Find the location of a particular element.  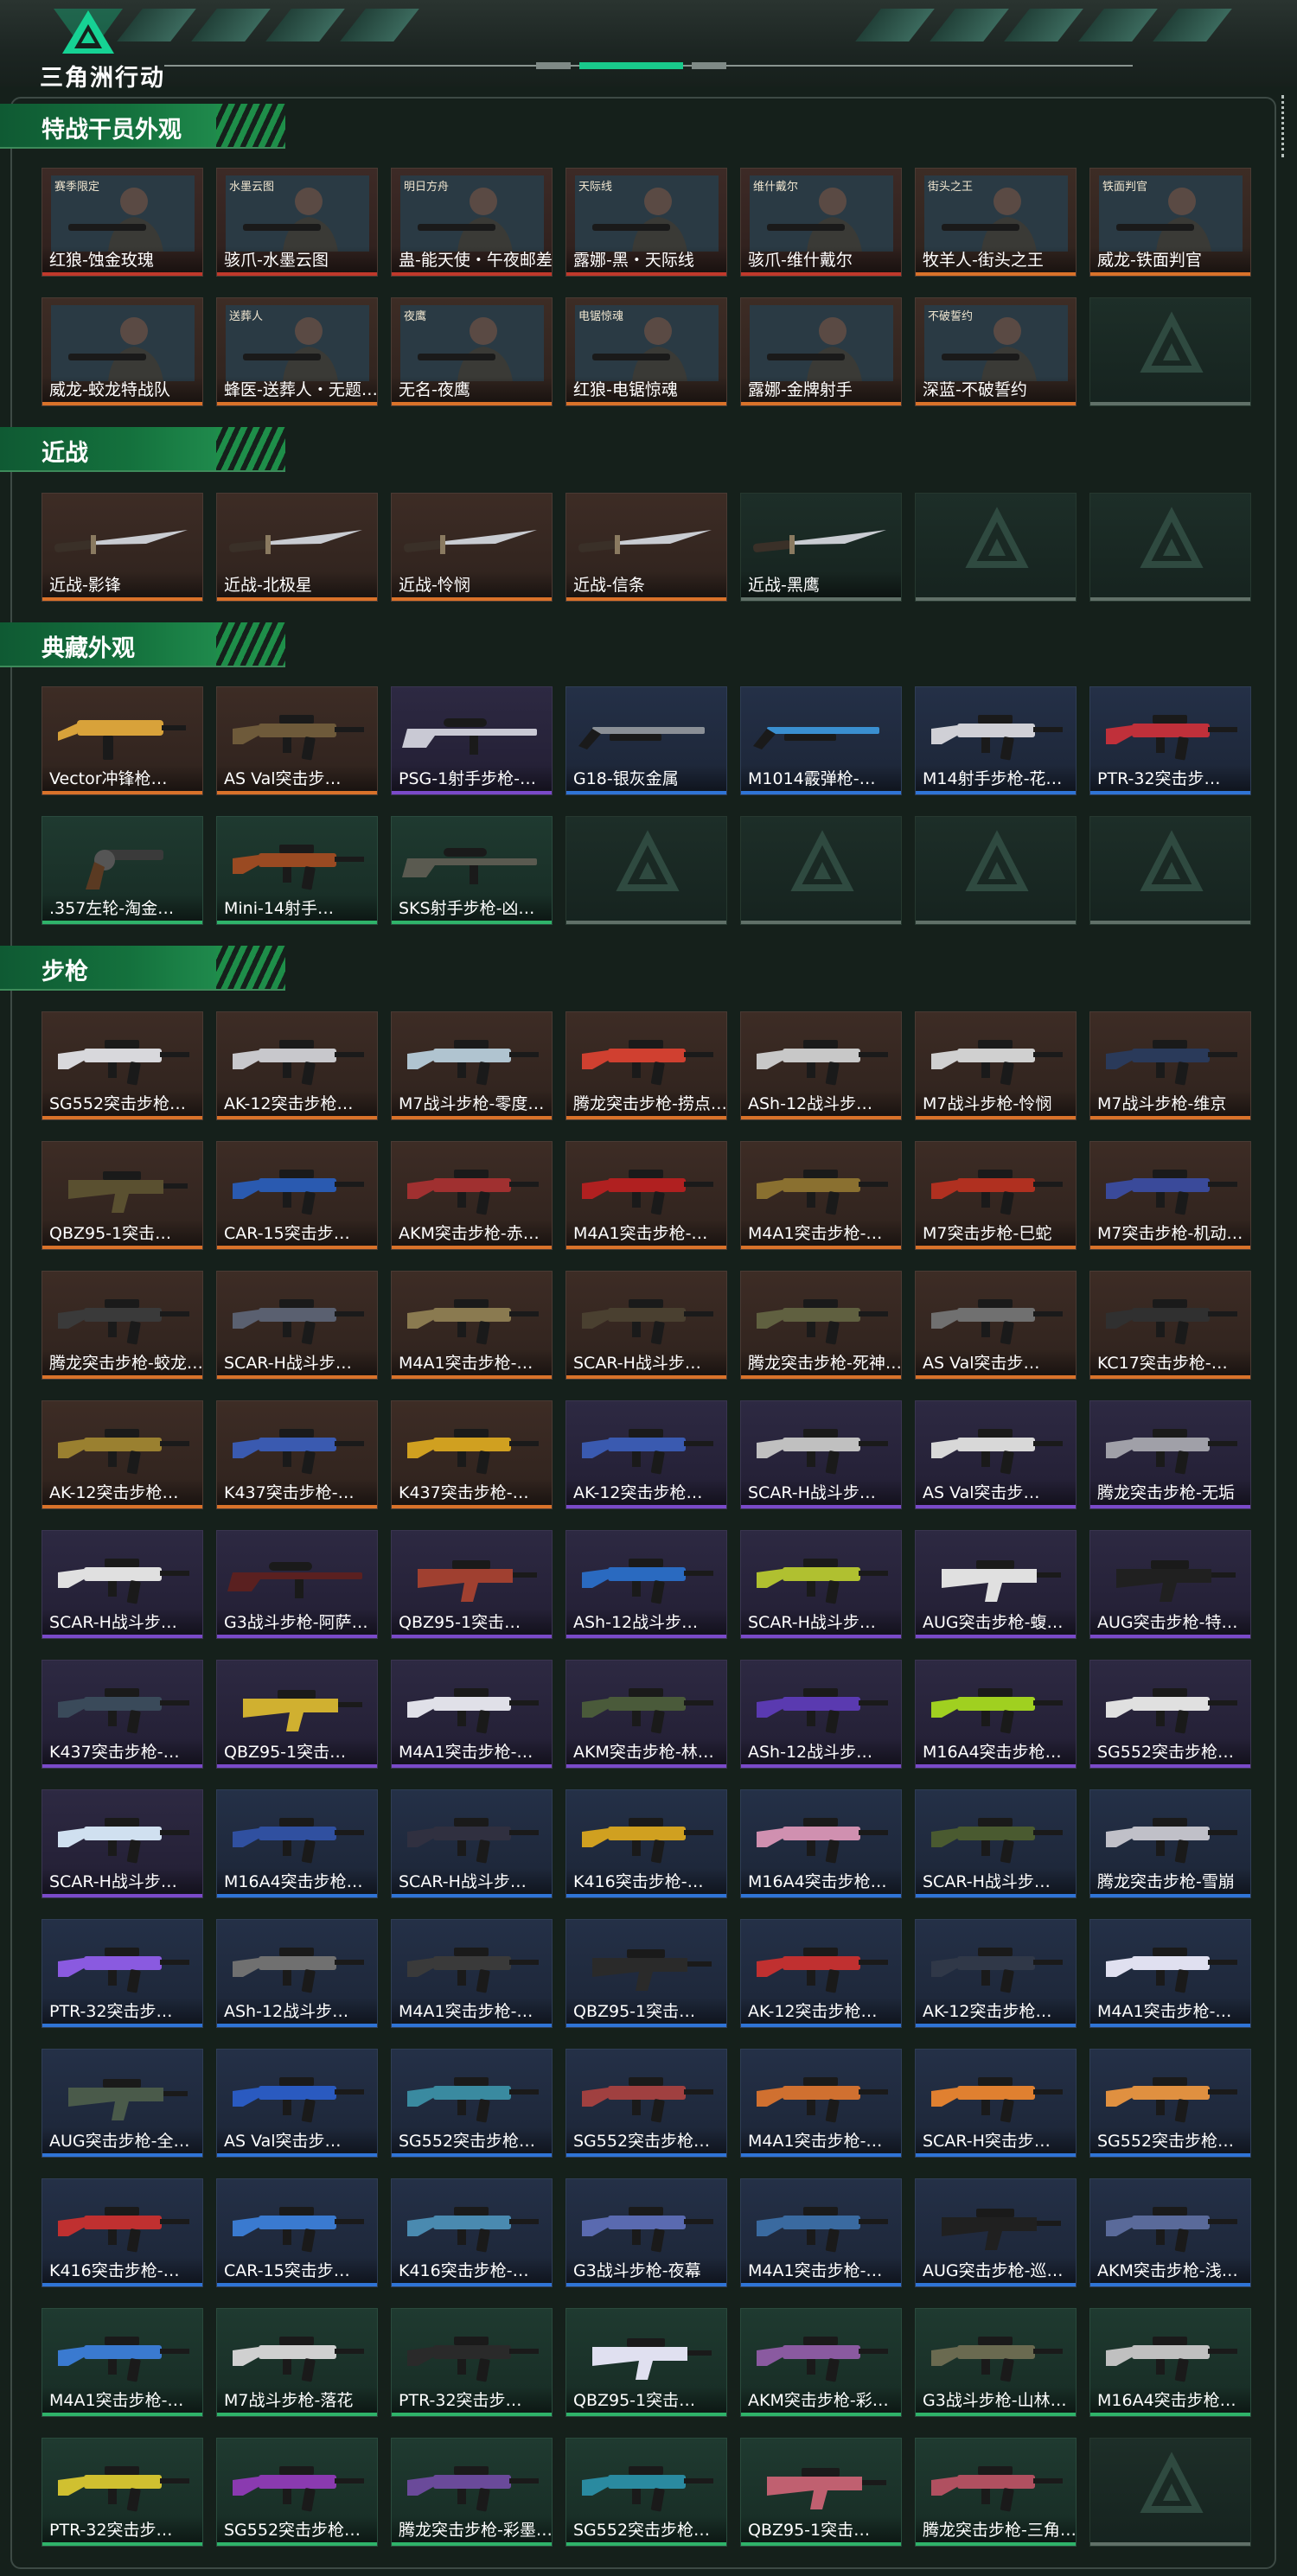

item-card: 赛季限定 红狼-蚀金玫瑰 is located at coordinates (122, 222).